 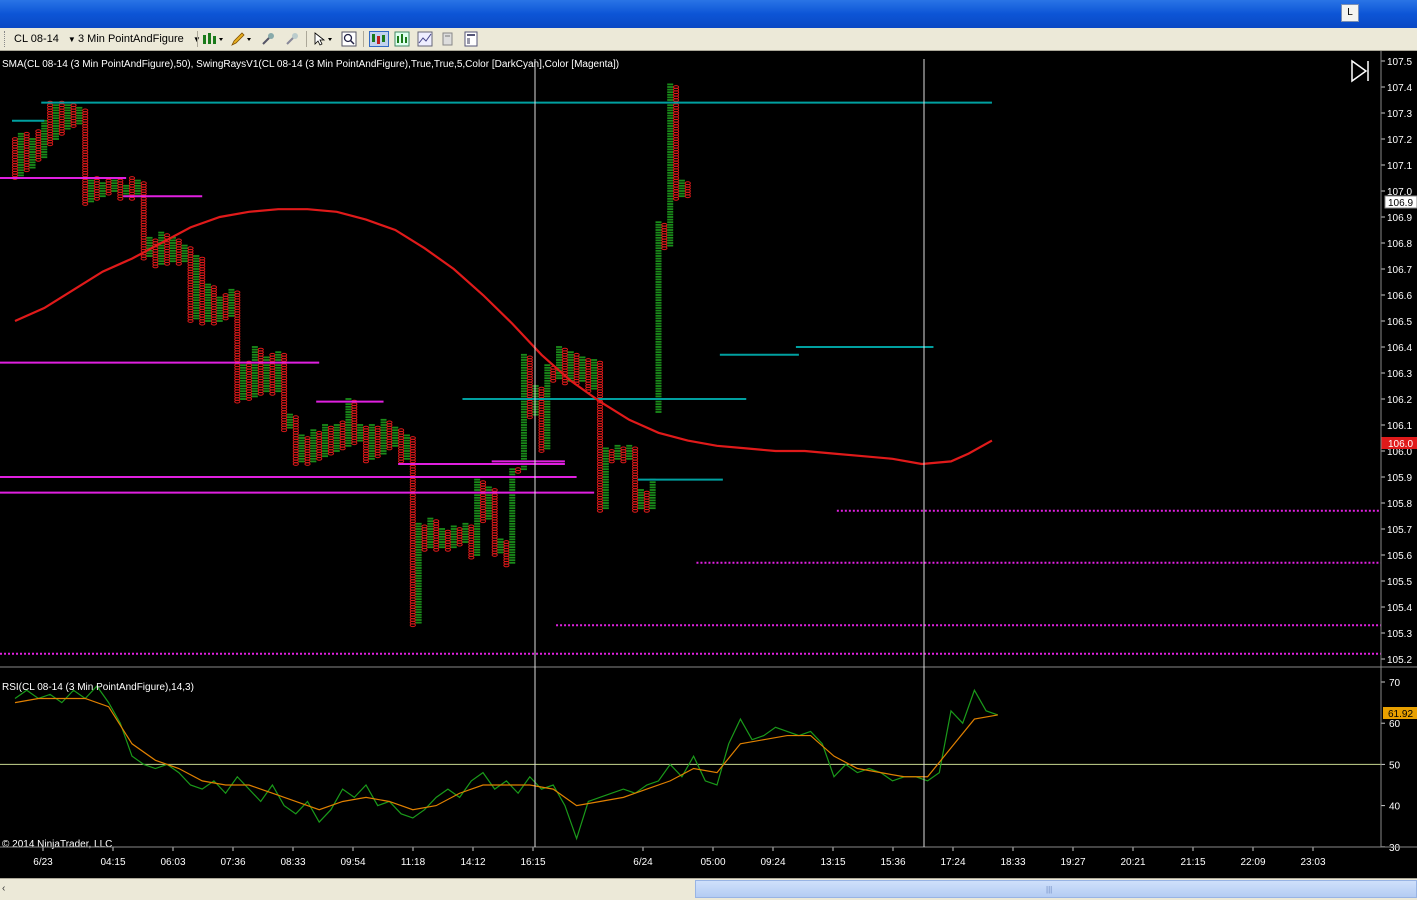 What do you see at coordinates (8, 889) in the screenshot?
I see `scroll-left-arrow-icon: ‹` at bounding box center [8, 889].